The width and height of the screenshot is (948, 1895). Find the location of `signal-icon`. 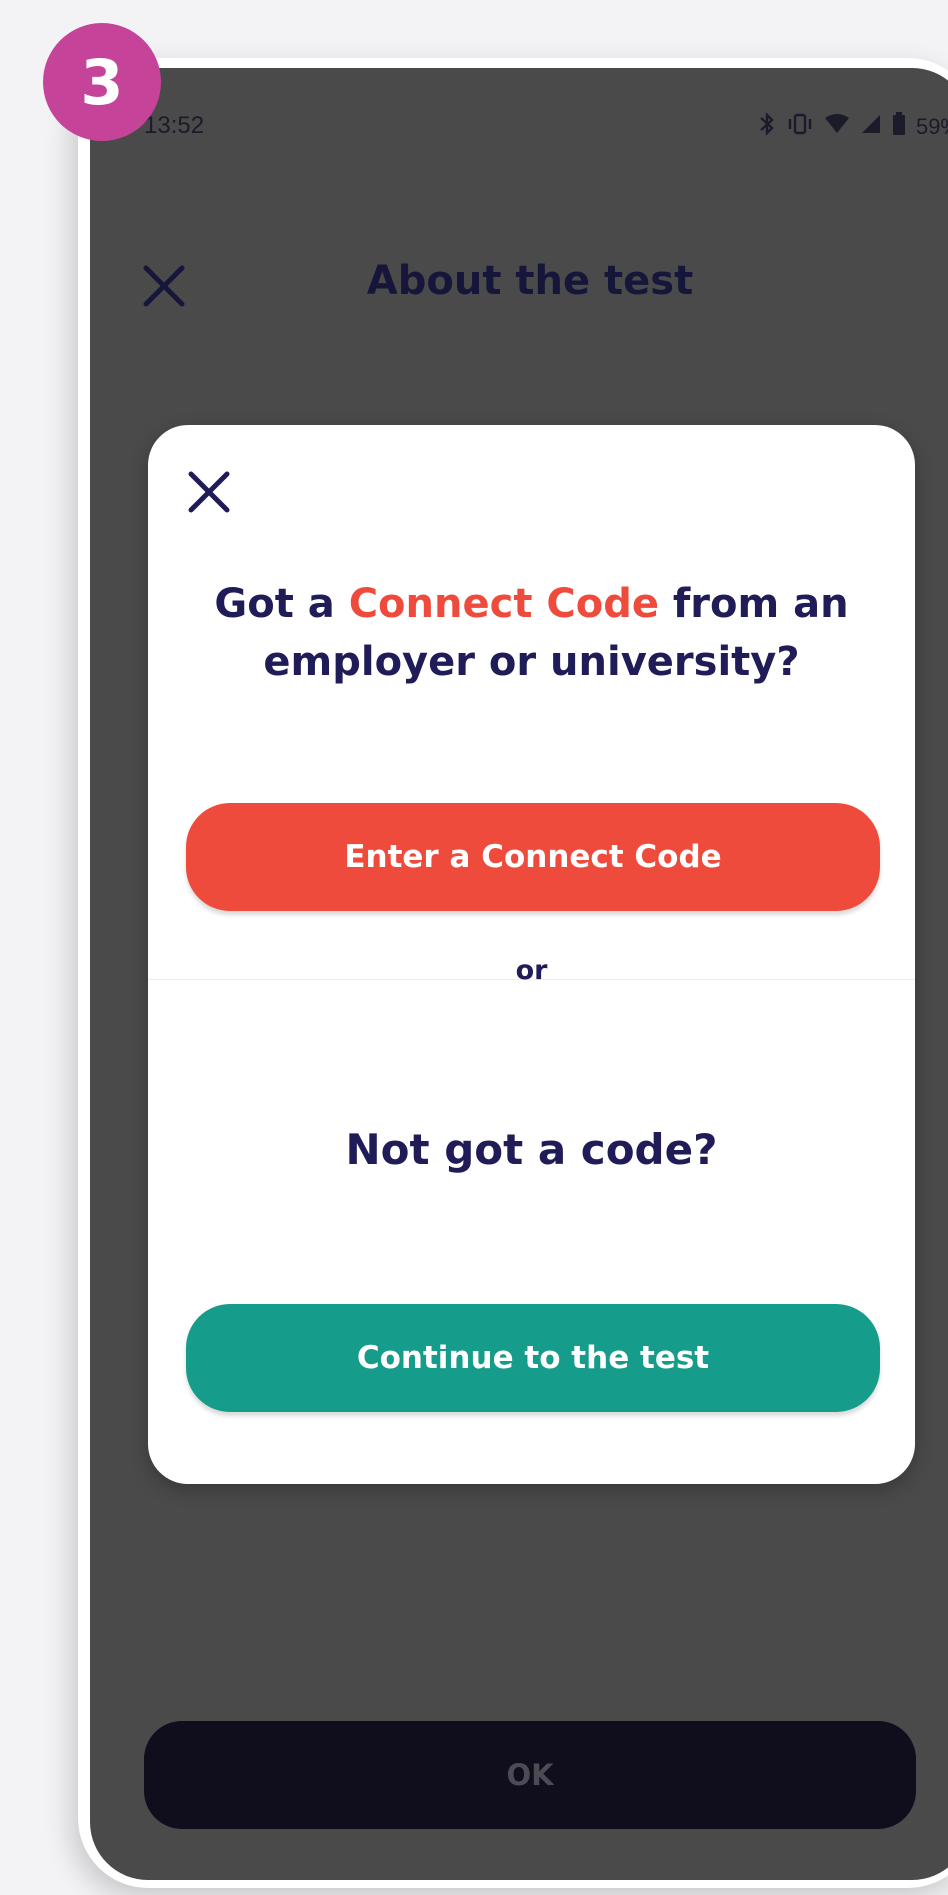

signal-icon is located at coordinates (871, 127).